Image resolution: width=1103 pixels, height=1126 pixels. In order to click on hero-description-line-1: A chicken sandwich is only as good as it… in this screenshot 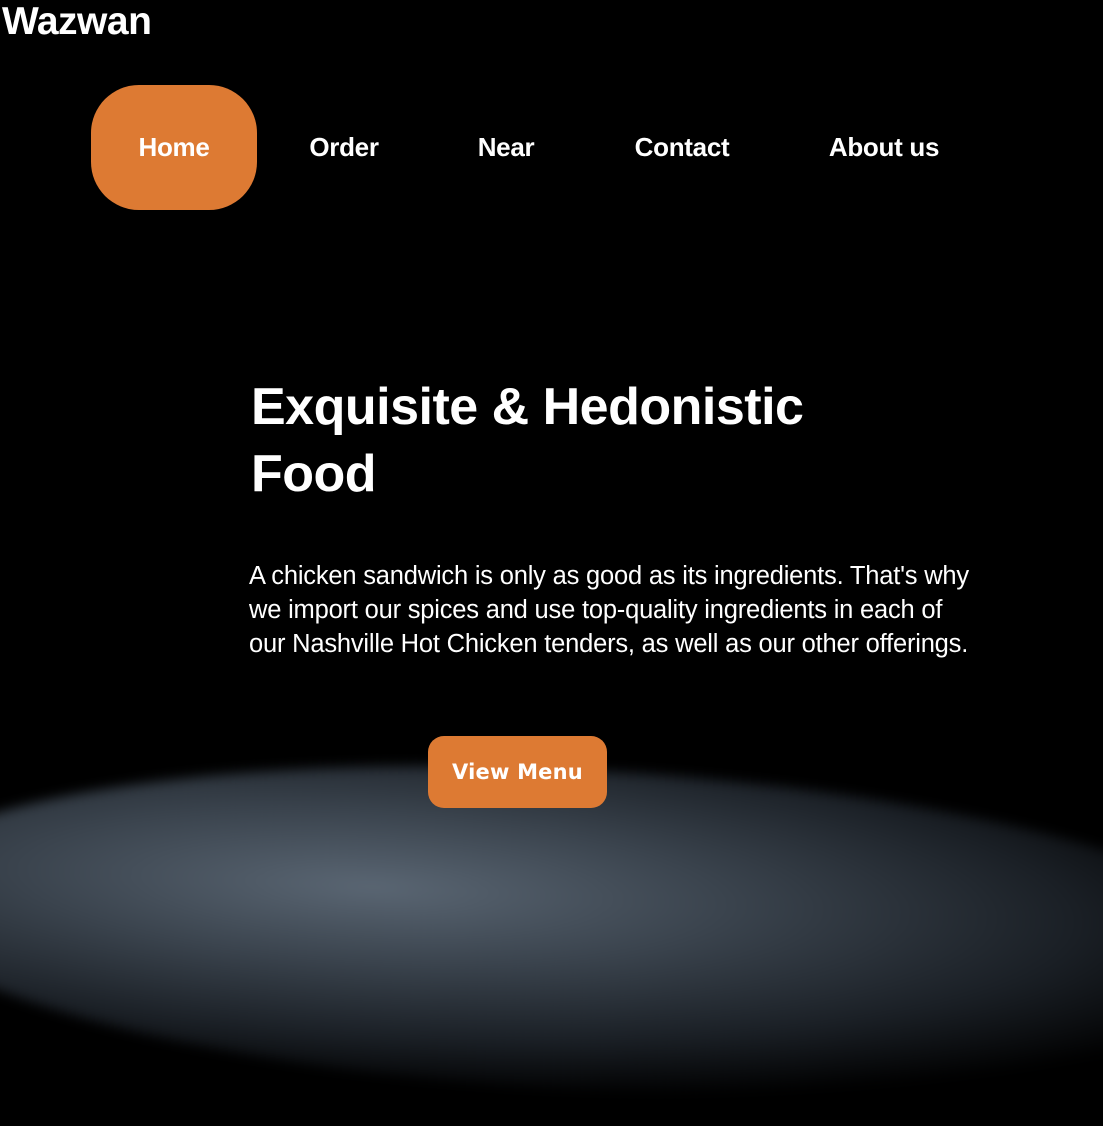, I will do `click(609, 576)`.